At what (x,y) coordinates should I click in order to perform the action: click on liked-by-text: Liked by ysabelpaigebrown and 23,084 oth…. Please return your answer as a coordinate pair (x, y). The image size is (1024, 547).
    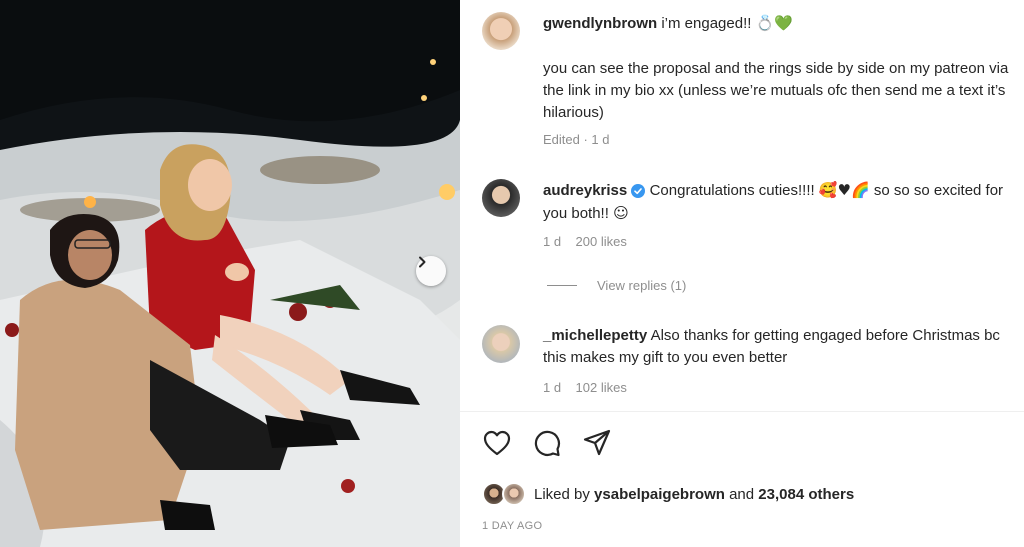
    Looking at the image, I should click on (694, 494).